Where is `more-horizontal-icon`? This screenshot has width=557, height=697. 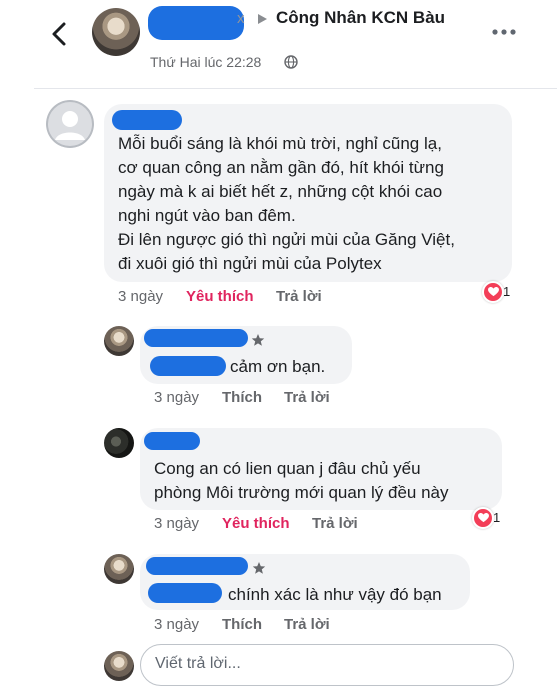
more-horizontal-icon is located at coordinates (504, 32).